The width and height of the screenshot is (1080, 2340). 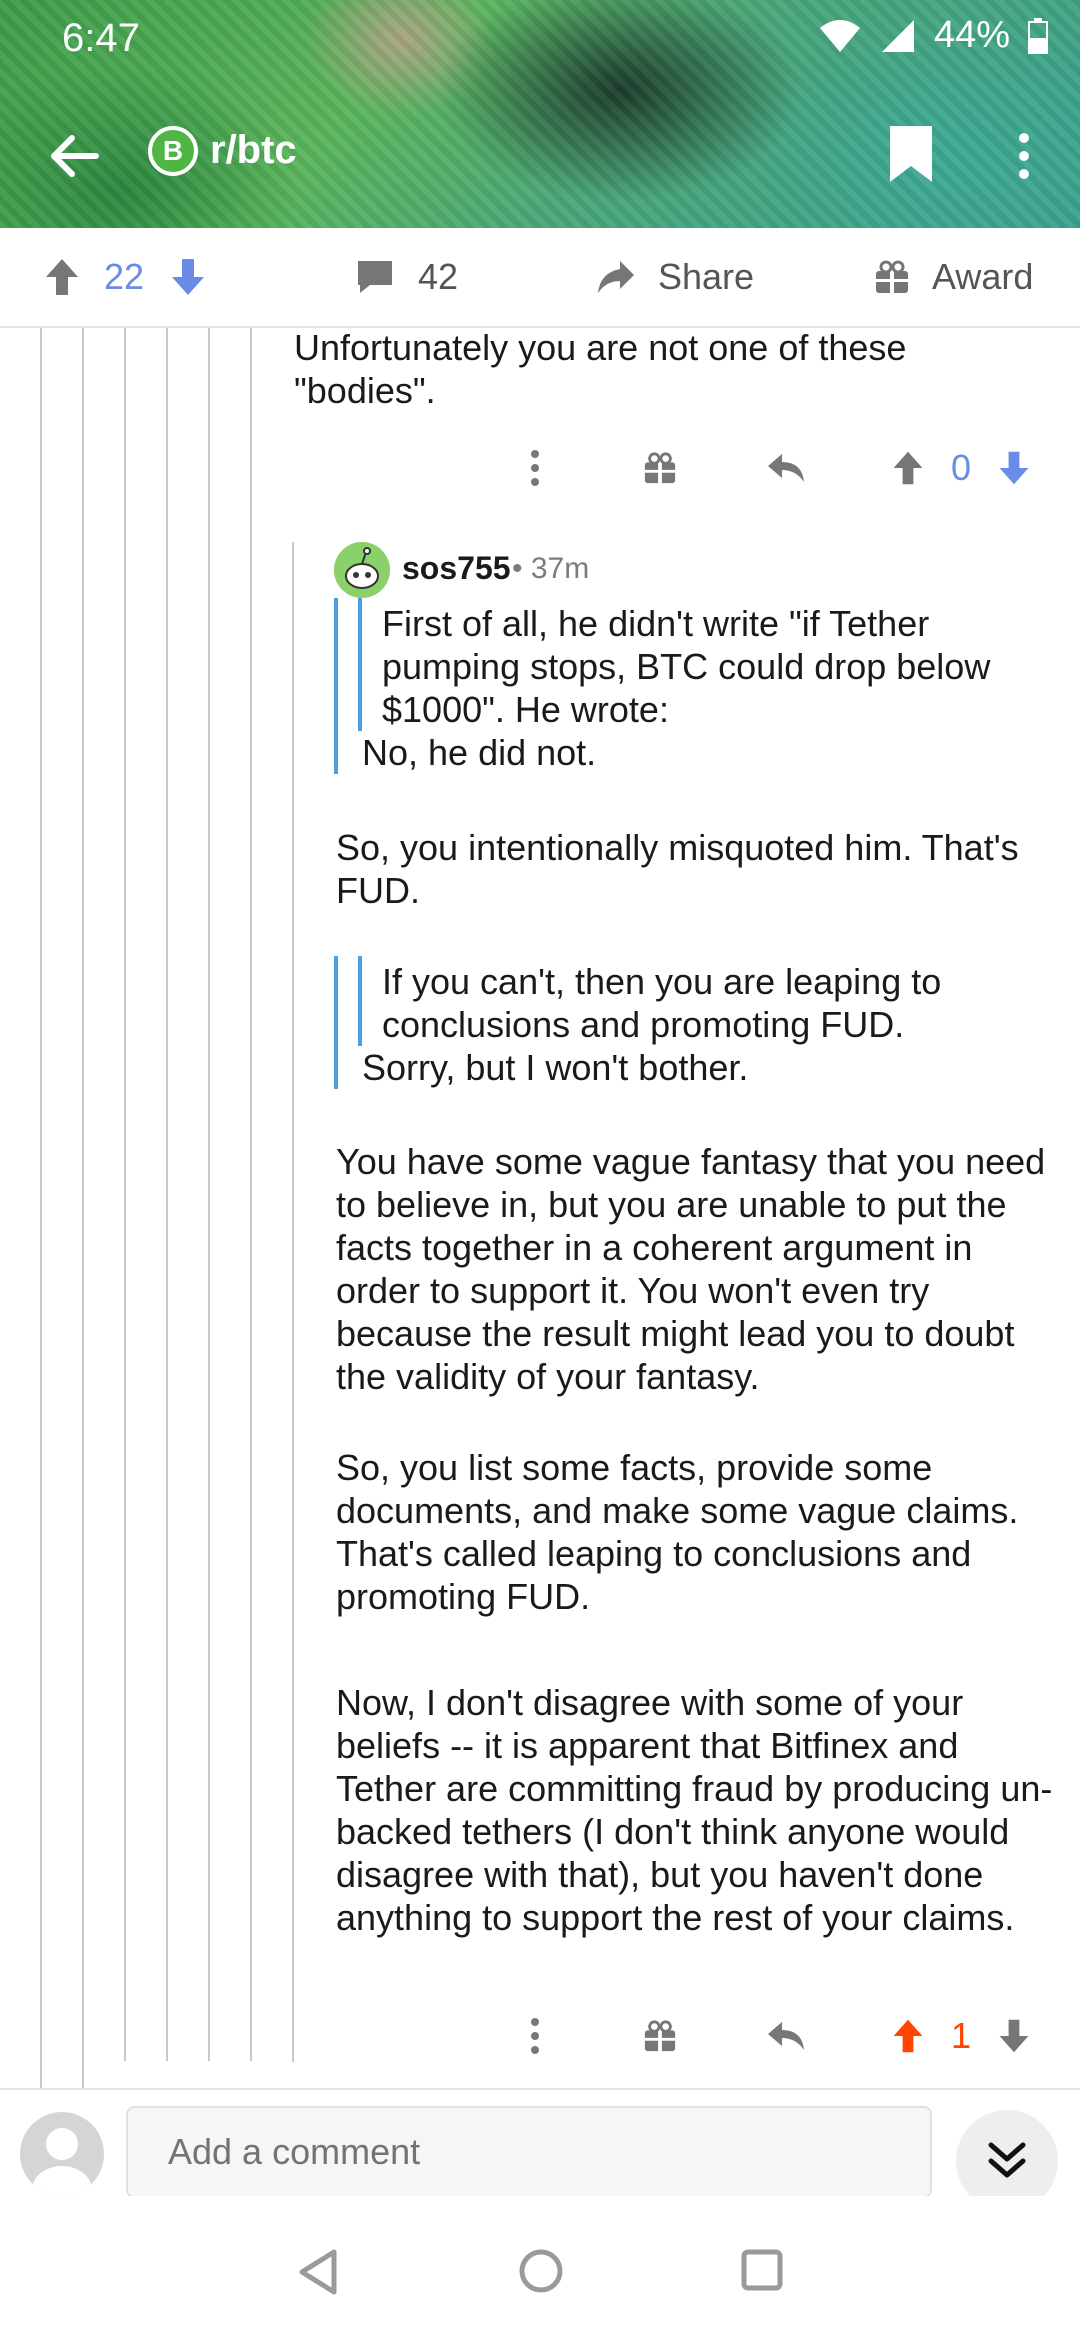 I want to click on nav-back-button, so click(x=318, y=2274).